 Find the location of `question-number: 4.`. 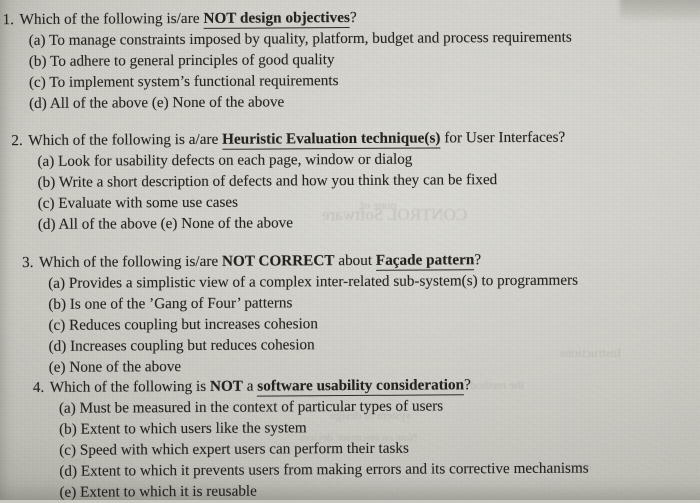

question-number: 4. is located at coordinates (41, 387).